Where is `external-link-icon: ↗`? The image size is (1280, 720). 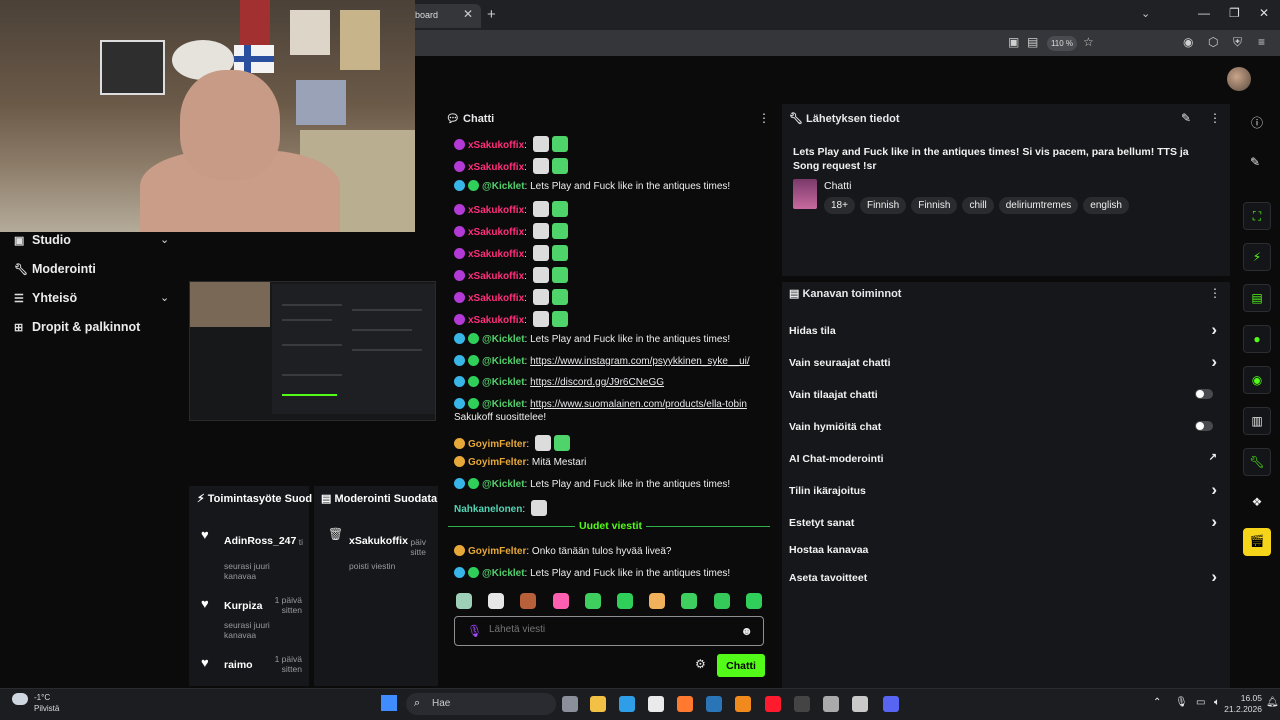
external-link-icon: ↗ is located at coordinates (1213, 457).